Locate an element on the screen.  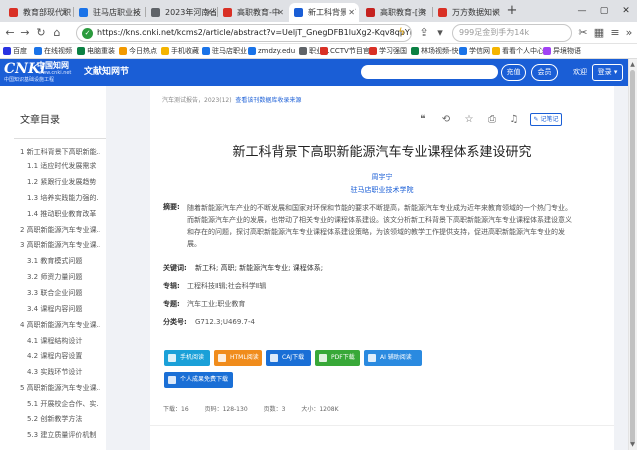
page-count: 页数：3 is located at coordinates (274, 409).